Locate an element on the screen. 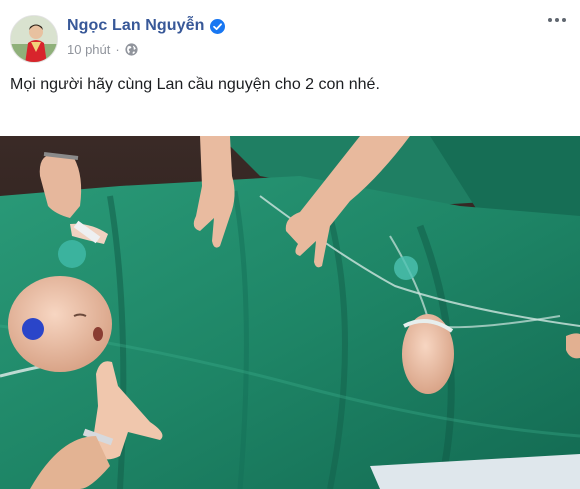 The width and height of the screenshot is (580, 489). verified-badge-icon is located at coordinates (217, 26).